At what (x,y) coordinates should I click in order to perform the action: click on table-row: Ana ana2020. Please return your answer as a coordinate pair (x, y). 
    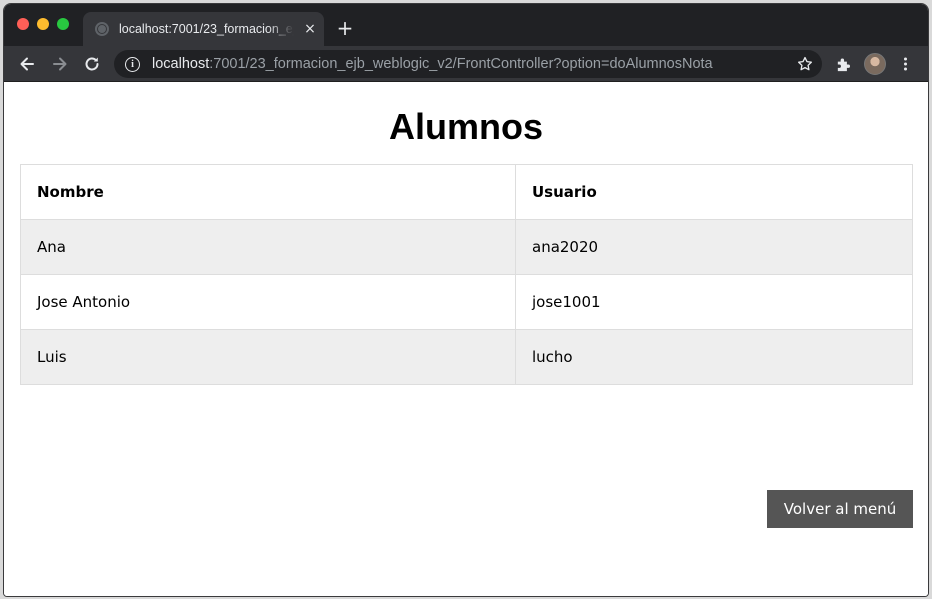
    Looking at the image, I should click on (466, 247).